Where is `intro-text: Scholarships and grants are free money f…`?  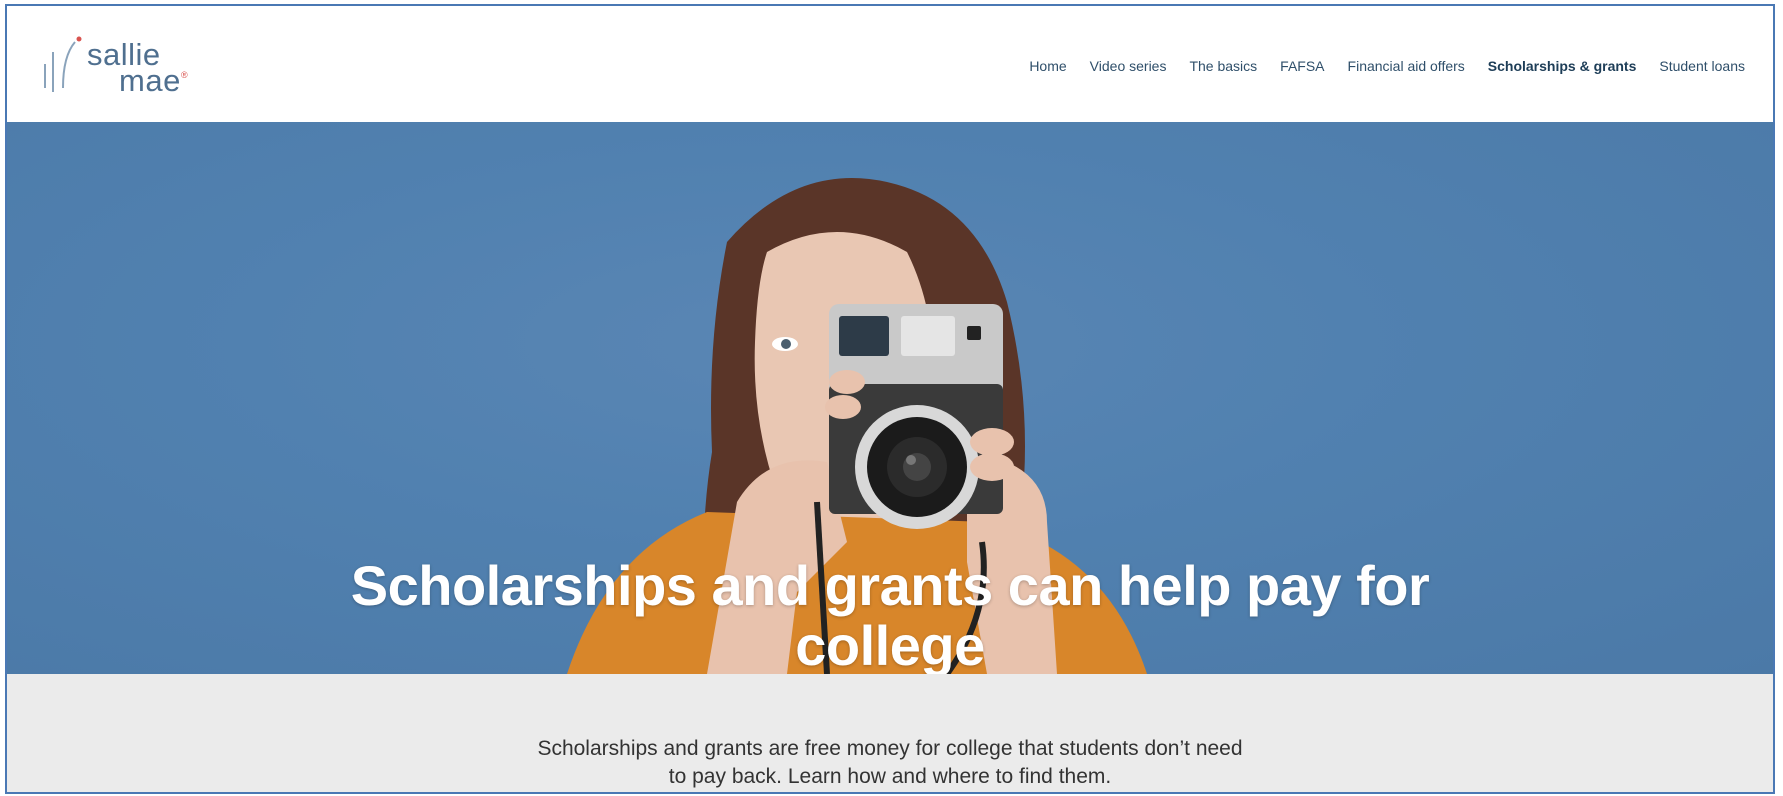
intro-text: Scholarships and grants are free money f… is located at coordinates (890, 762).